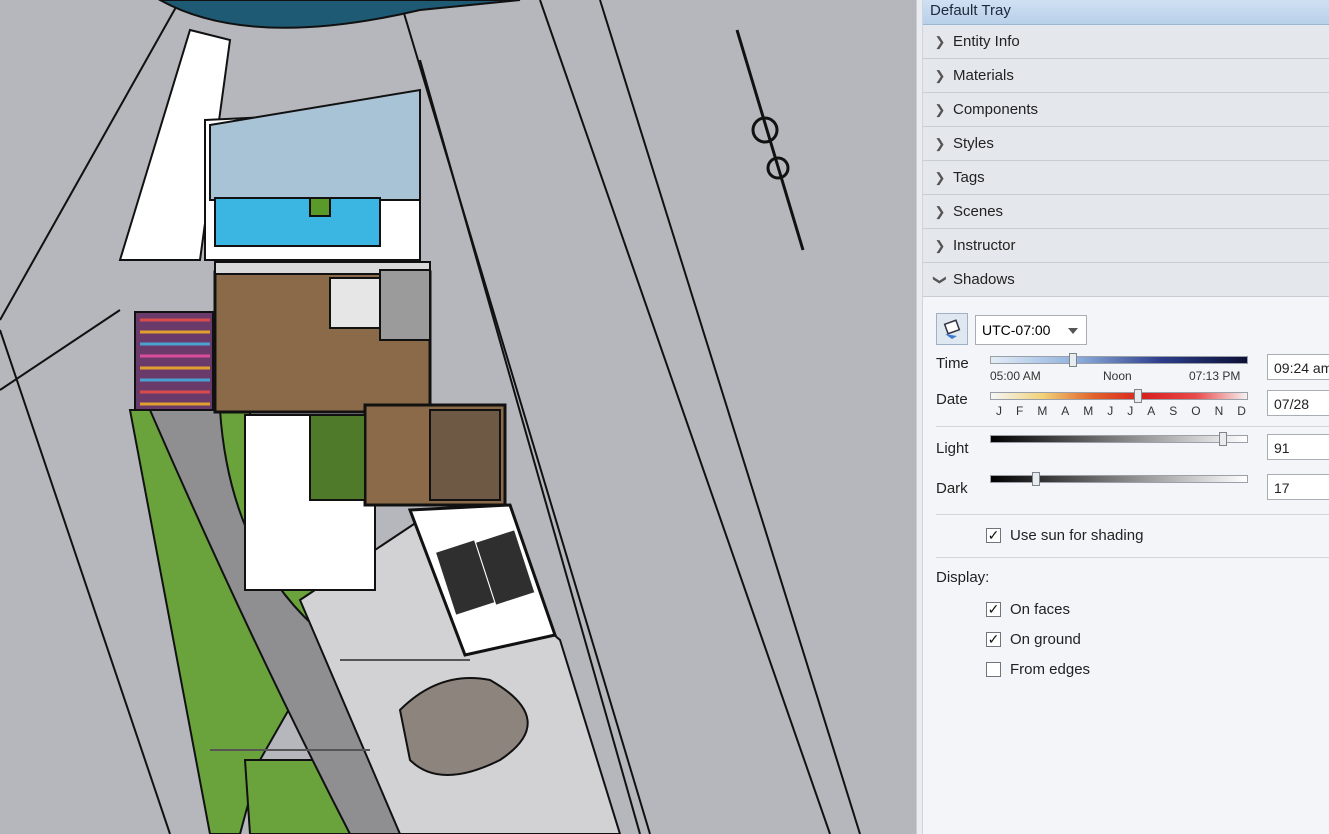  I want to click on month-label: F, so click(1019, 411).